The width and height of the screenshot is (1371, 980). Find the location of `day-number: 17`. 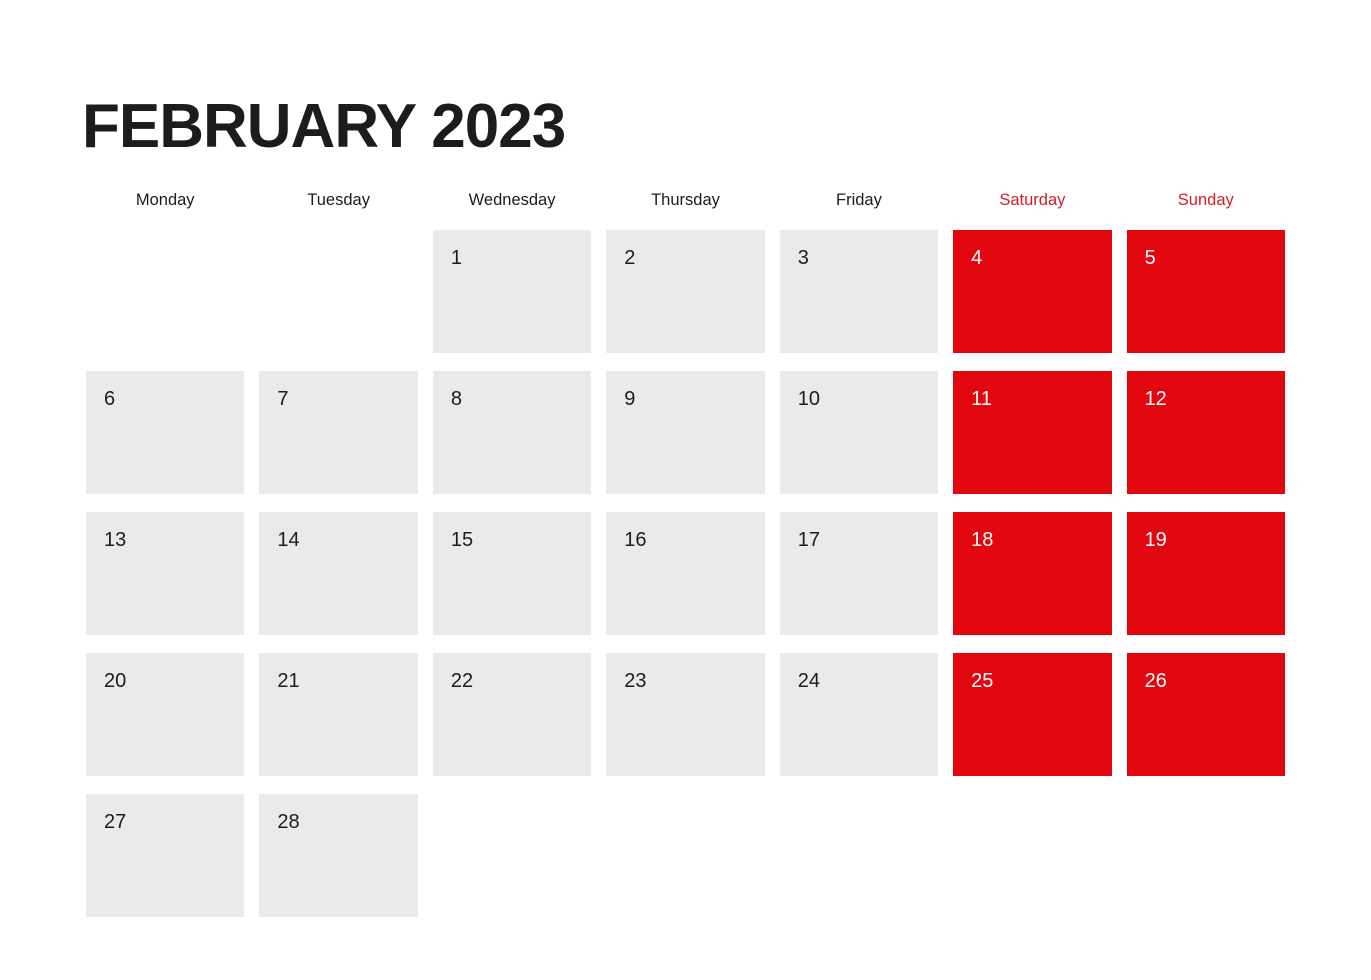

day-number: 17 is located at coordinates (808, 540).